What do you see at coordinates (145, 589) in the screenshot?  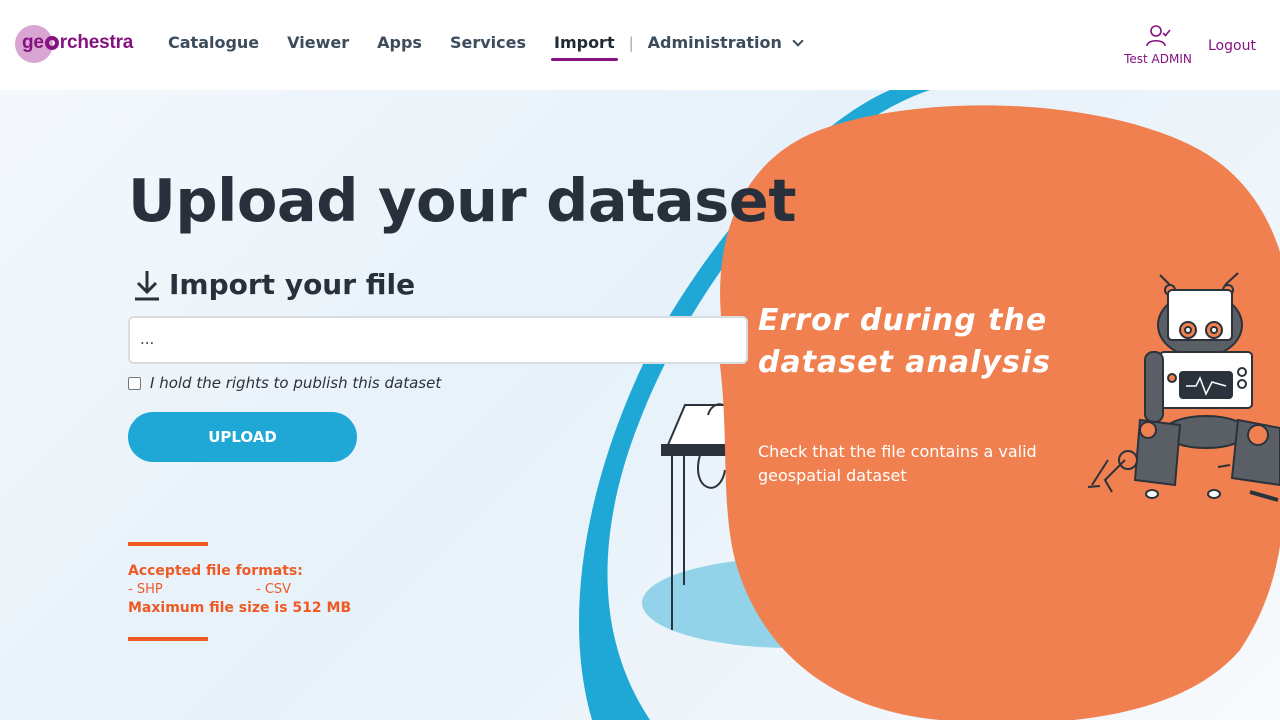 I see `format-shp: - SHP` at bounding box center [145, 589].